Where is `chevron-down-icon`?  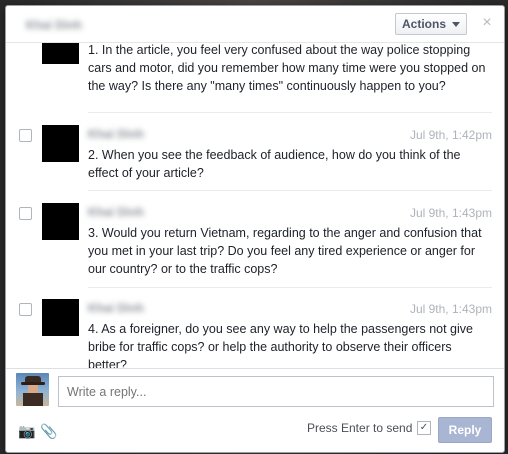
chevron-down-icon is located at coordinates (456, 24).